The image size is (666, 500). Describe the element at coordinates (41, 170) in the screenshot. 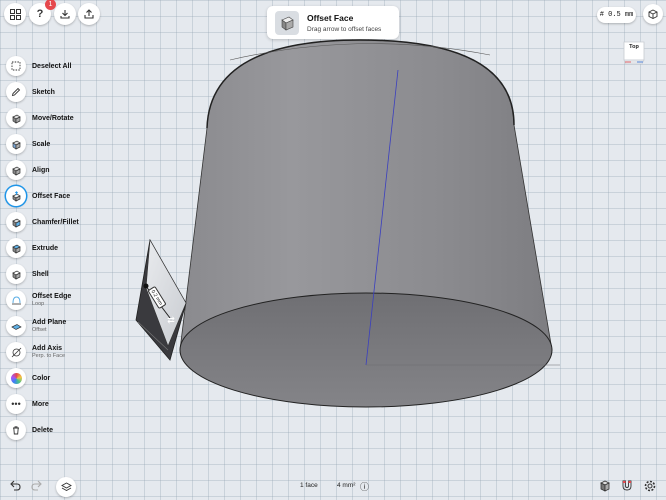

I see `tool-label: Align` at that location.